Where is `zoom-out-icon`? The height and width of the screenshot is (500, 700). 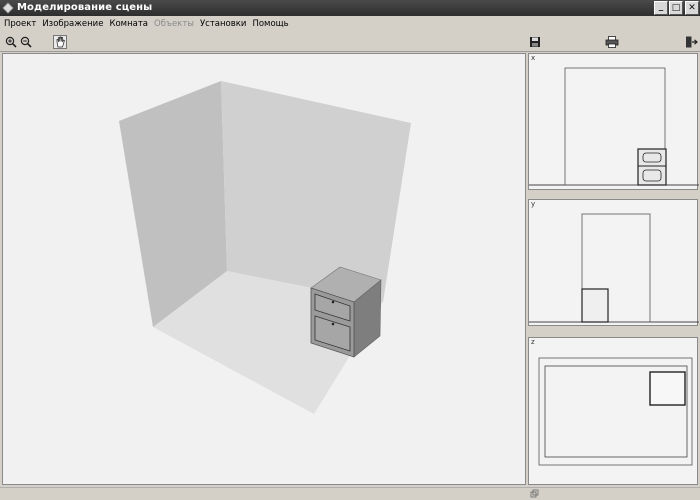 zoom-out-icon is located at coordinates (26, 42).